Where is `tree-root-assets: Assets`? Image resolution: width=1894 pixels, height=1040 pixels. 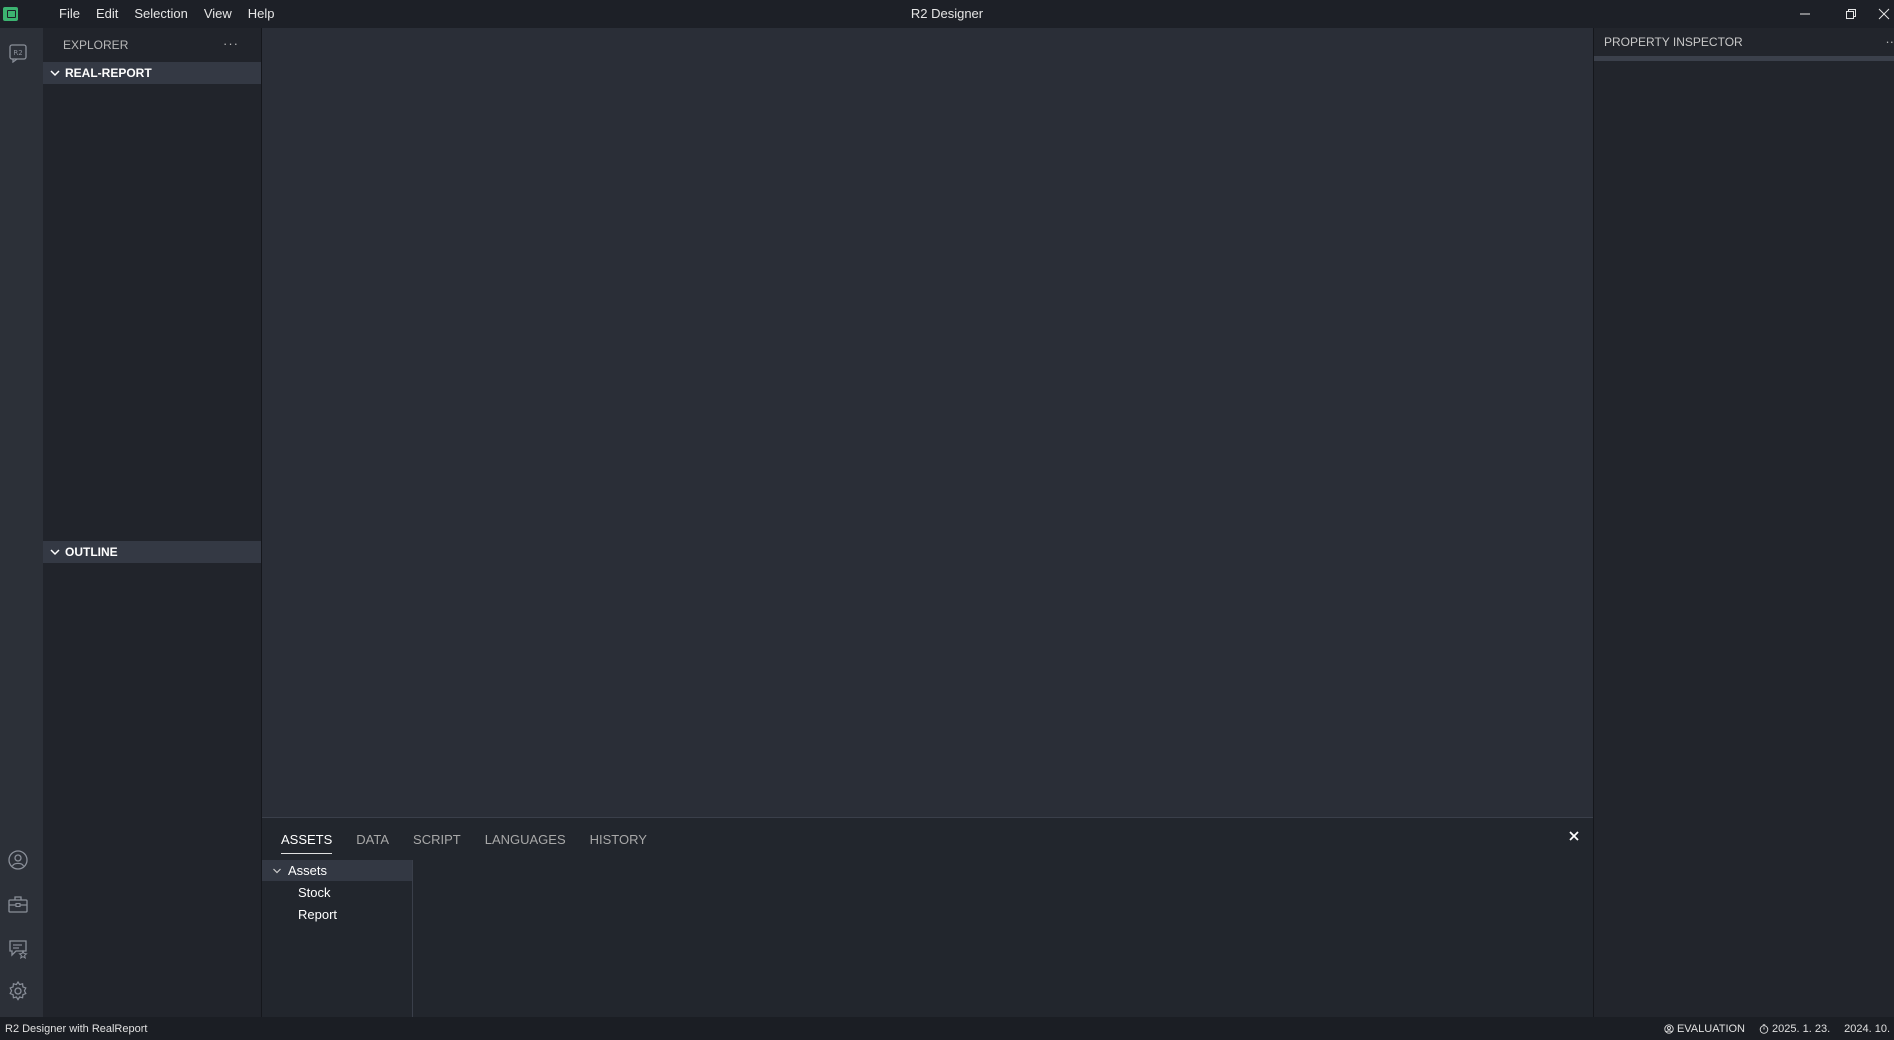 tree-root-assets: Assets is located at coordinates (337, 870).